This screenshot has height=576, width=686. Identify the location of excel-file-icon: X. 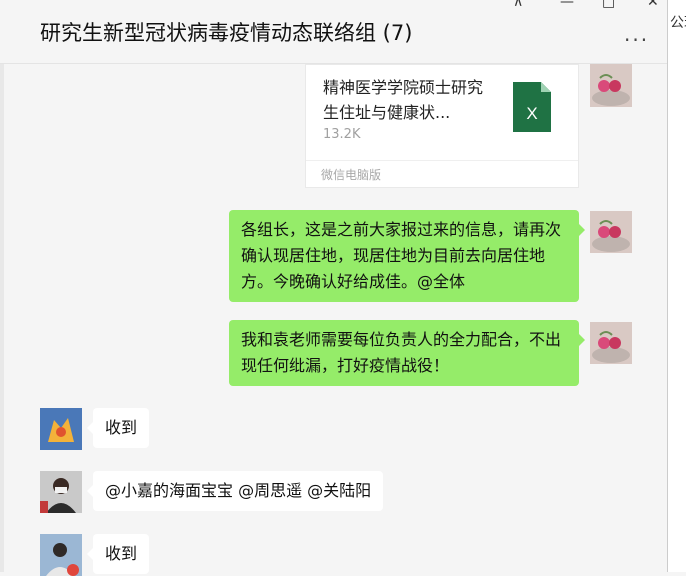
(532, 107).